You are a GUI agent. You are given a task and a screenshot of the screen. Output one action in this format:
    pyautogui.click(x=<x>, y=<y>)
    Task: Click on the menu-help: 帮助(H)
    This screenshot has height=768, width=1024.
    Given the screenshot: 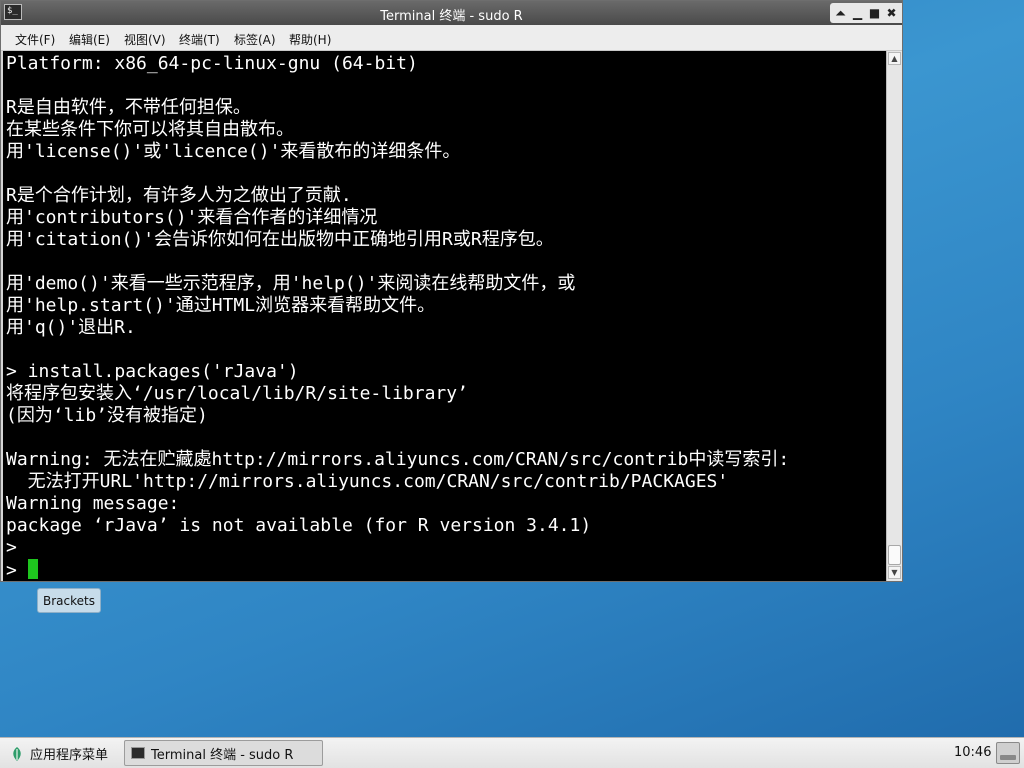 What is the action you would take?
    pyautogui.click(x=310, y=39)
    